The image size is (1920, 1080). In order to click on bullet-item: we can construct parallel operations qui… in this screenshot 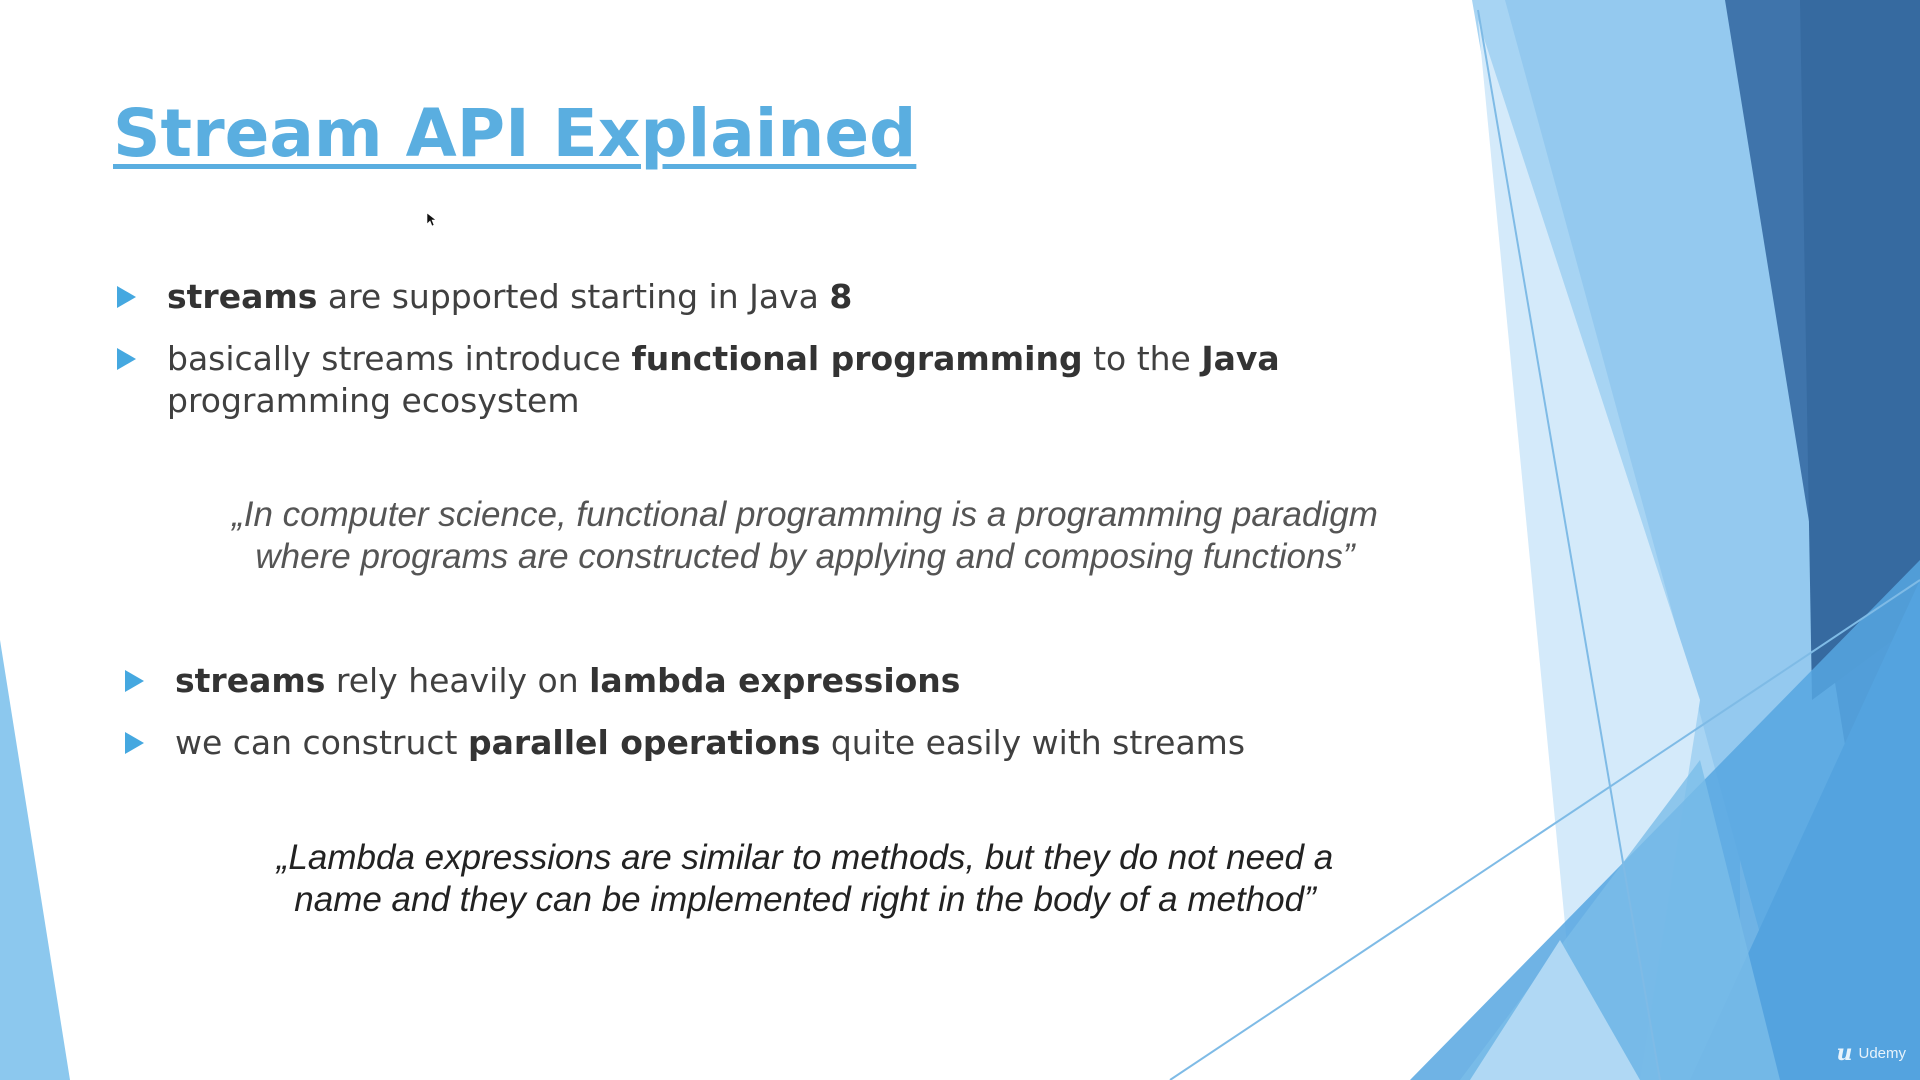, I will do `click(800, 743)`.